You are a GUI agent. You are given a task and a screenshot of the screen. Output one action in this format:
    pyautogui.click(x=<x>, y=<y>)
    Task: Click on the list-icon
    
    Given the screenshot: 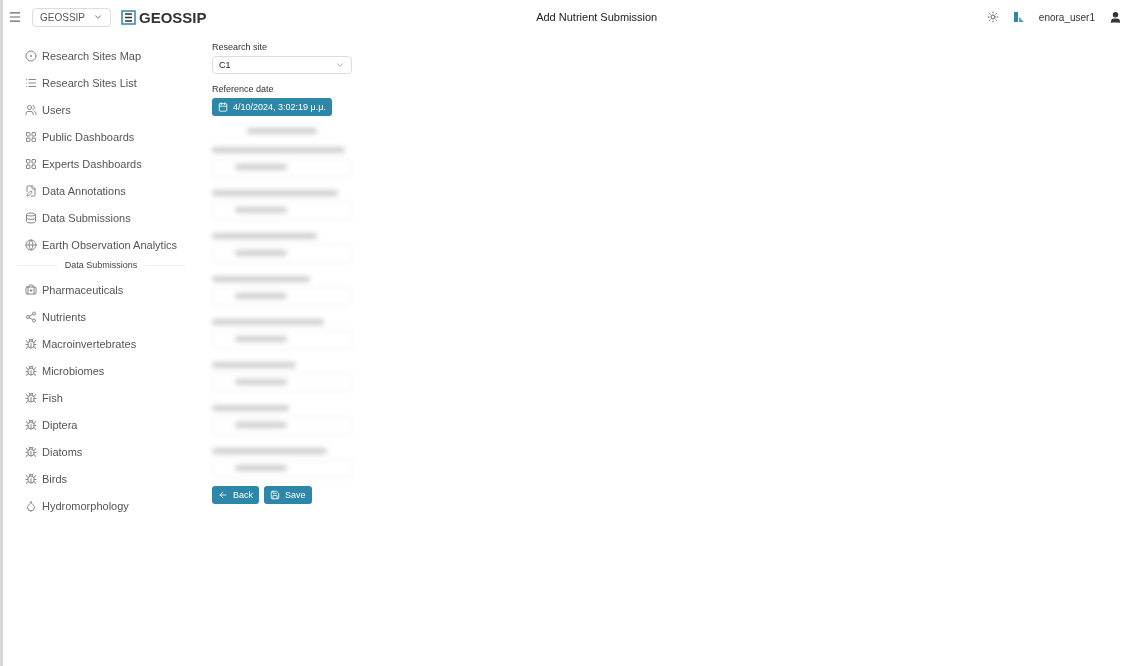 What is the action you would take?
    pyautogui.click(x=31, y=82)
    